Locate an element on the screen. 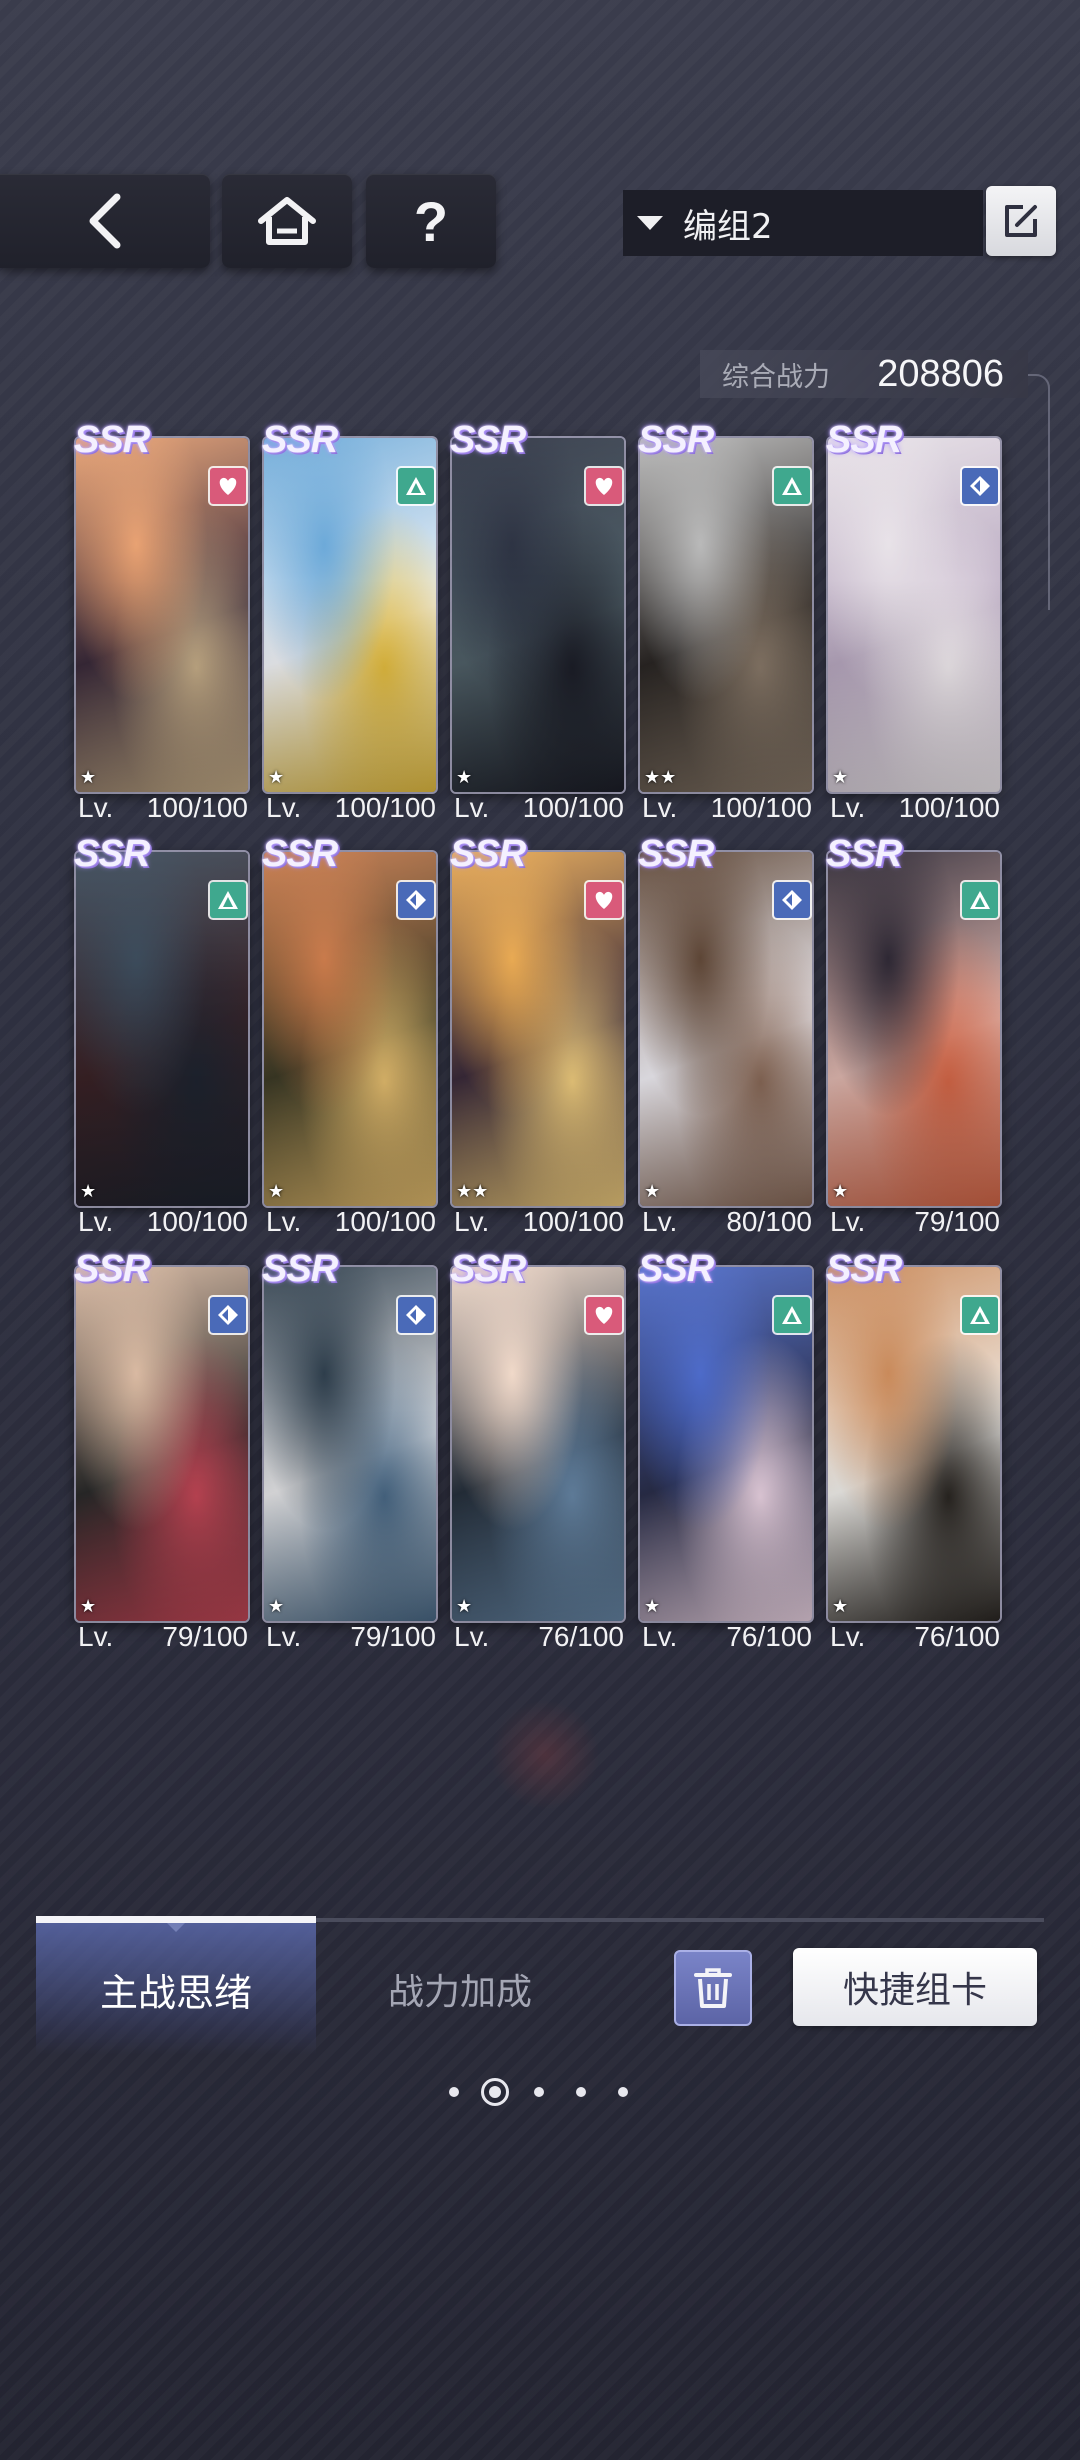 The width and height of the screenshot is (1080, 2460). chevron-left-icon is located at coordinates (105, 221).